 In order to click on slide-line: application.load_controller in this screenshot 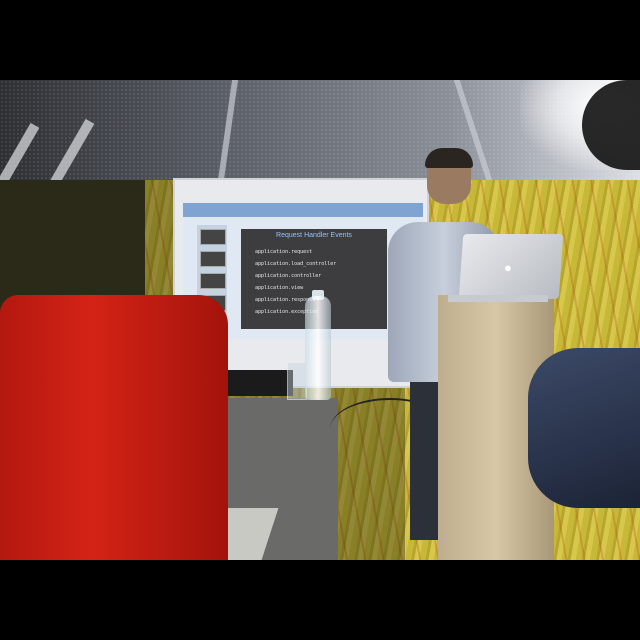, I will do `click(296, 264)`.